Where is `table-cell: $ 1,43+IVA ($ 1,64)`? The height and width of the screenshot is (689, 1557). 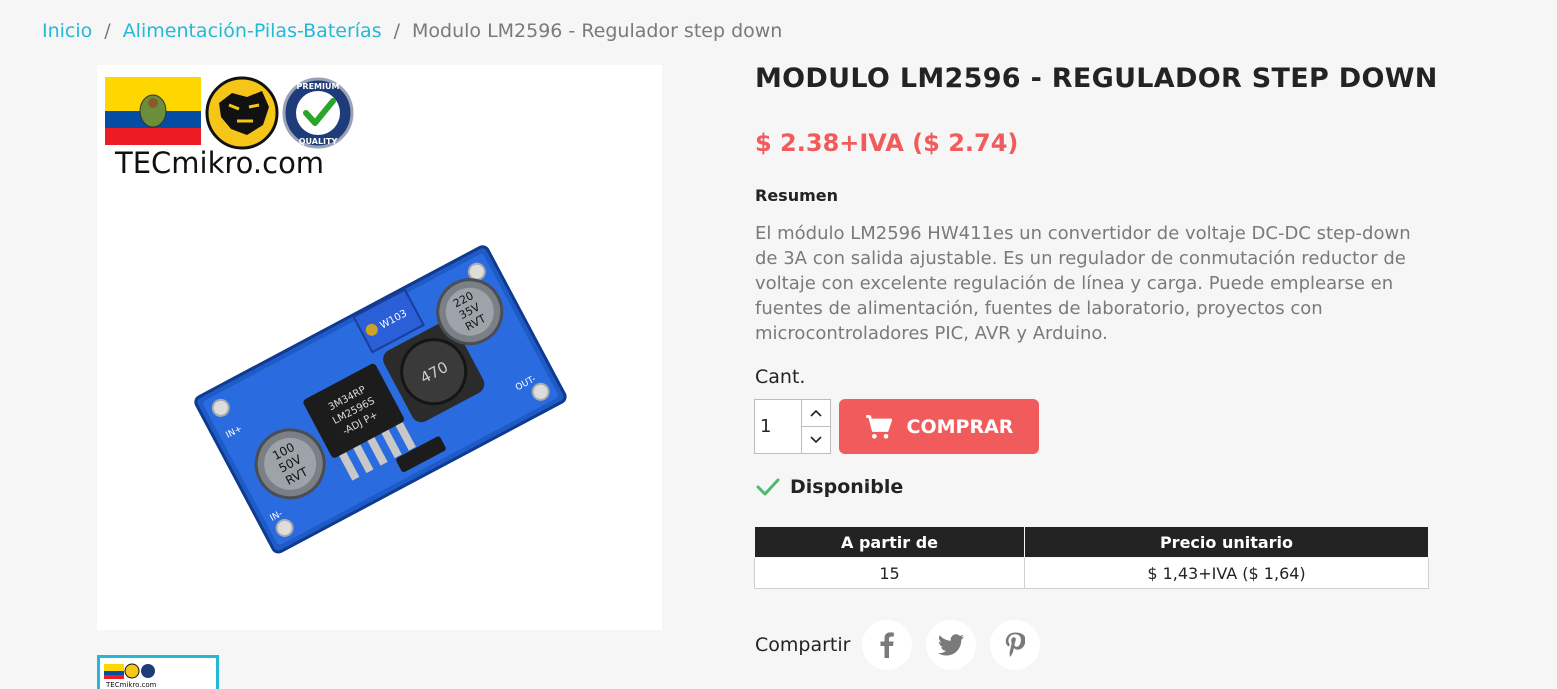 table-cell: $ 1,43+IVA ($ 1,64) is located at coordinates (1226, 573).